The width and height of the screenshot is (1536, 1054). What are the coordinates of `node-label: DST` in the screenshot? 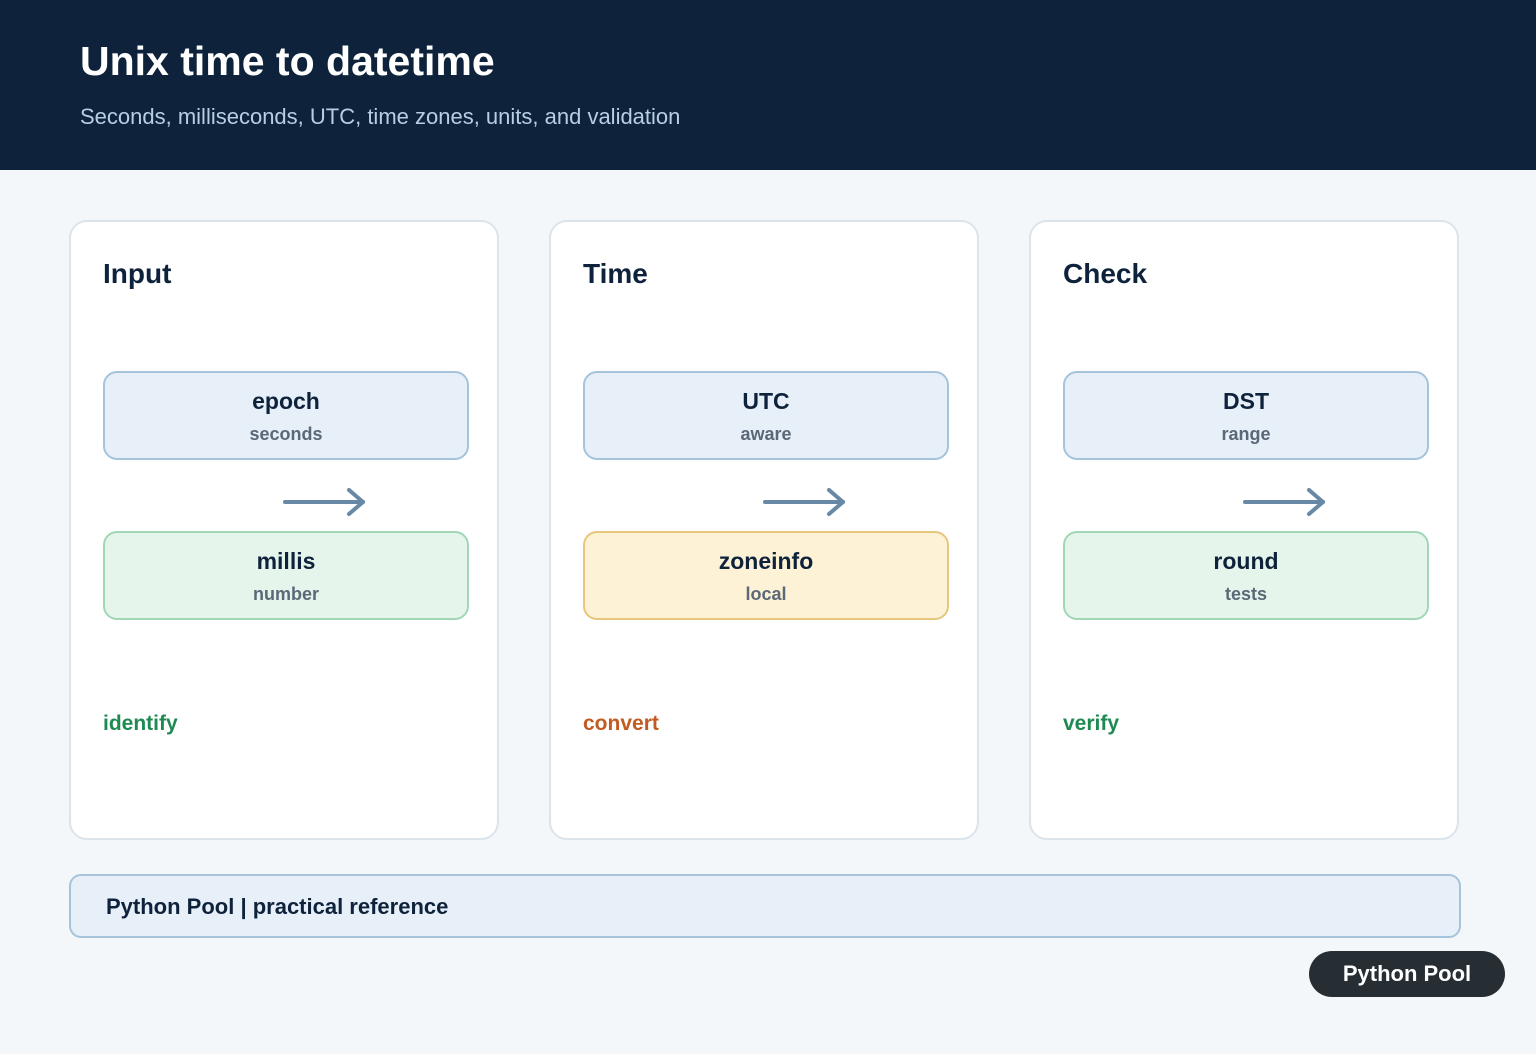 It's located at (1246, 401).